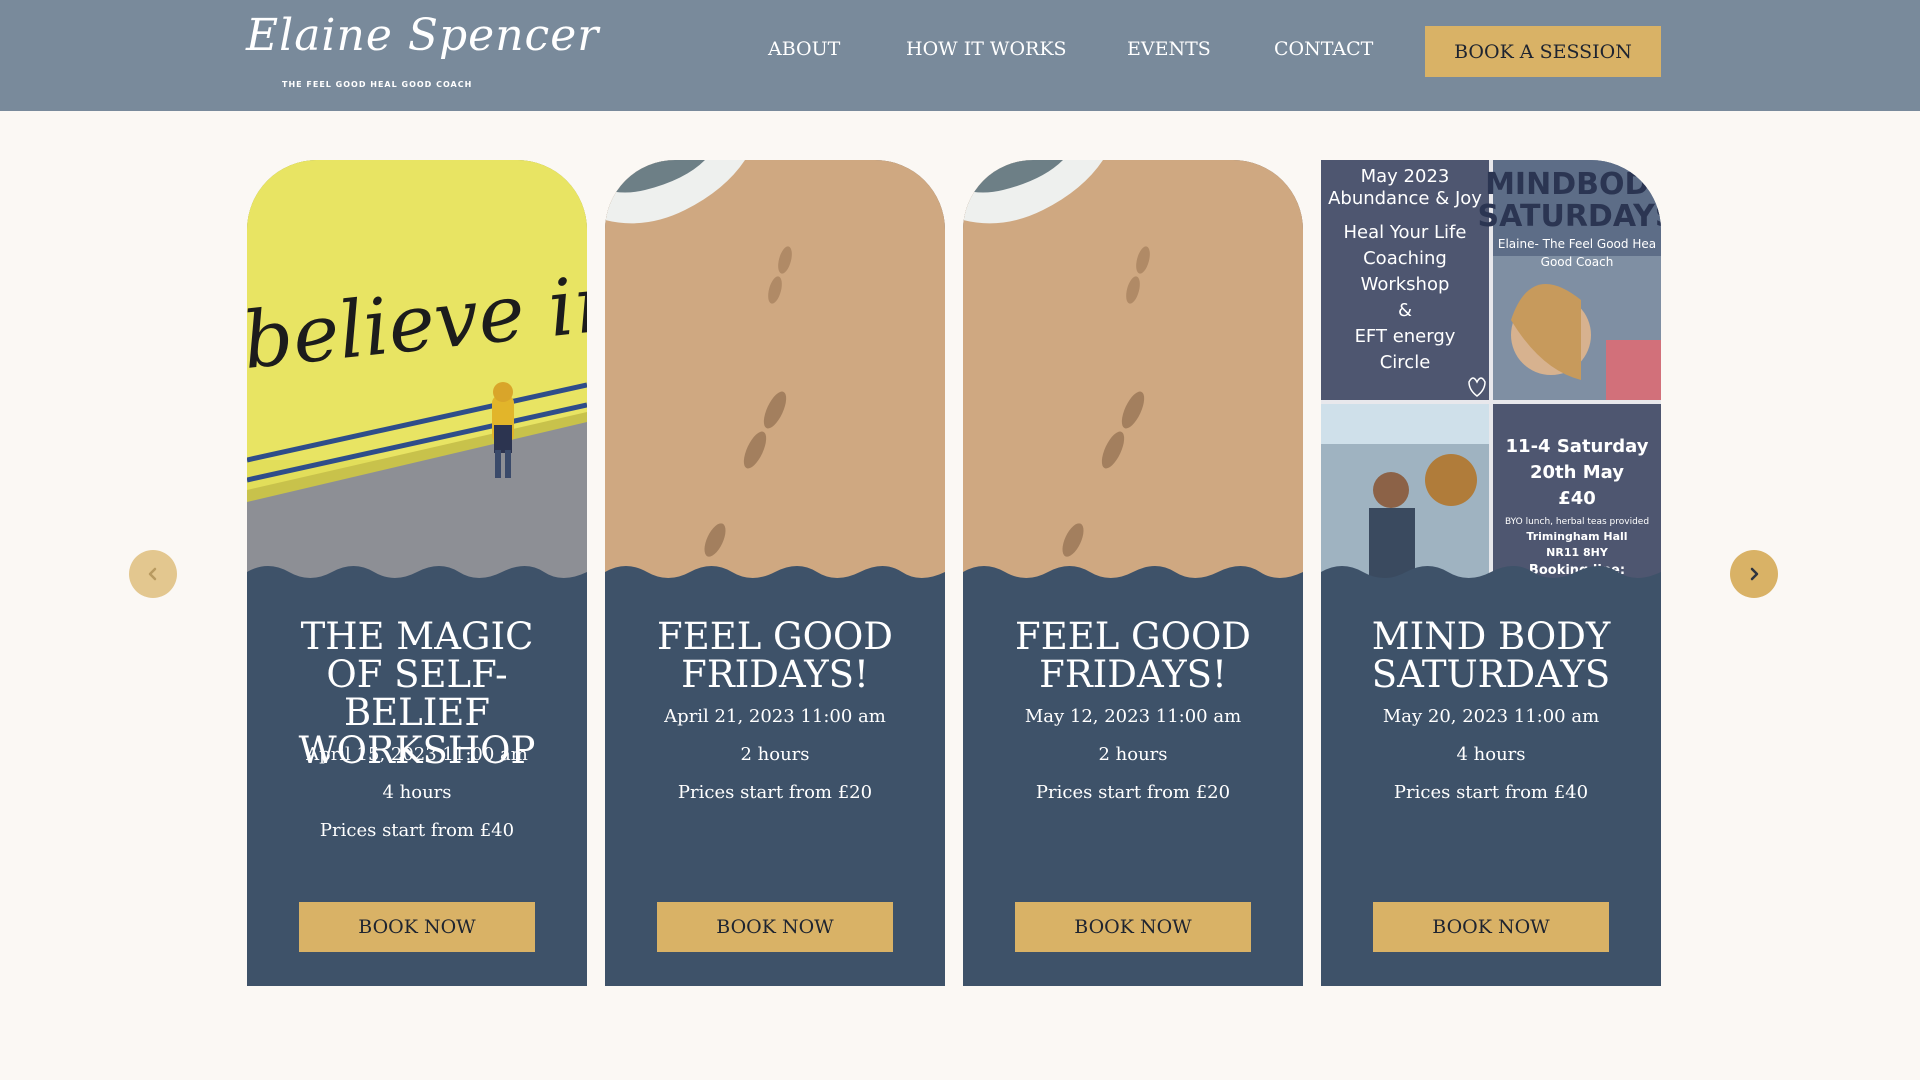 The image size is (1920, 1080). I want to click on event-date: April 15, 2023 11:00 am, so click(417, 754).